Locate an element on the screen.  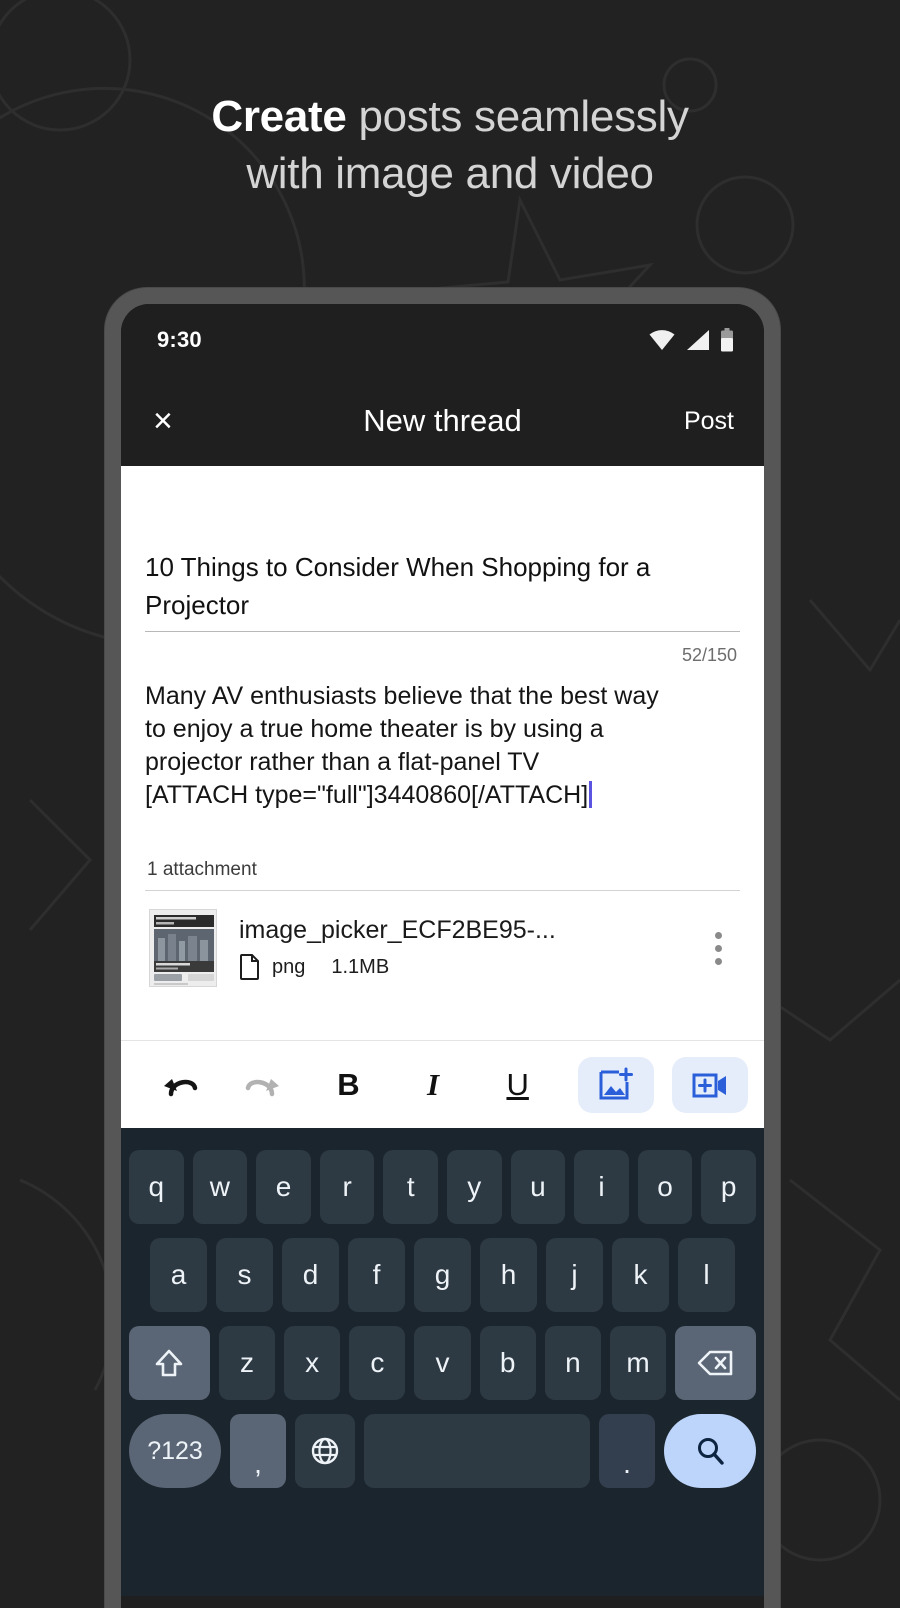
undo-icon is located at coordinates (181, 1087).